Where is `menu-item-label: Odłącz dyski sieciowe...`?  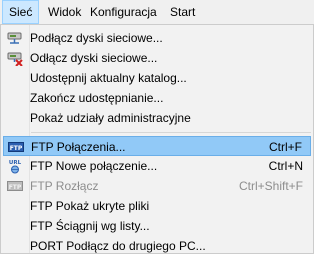 menu-item-label: Odłącz dyski sieciowe... is located at coordinates (94, 58).